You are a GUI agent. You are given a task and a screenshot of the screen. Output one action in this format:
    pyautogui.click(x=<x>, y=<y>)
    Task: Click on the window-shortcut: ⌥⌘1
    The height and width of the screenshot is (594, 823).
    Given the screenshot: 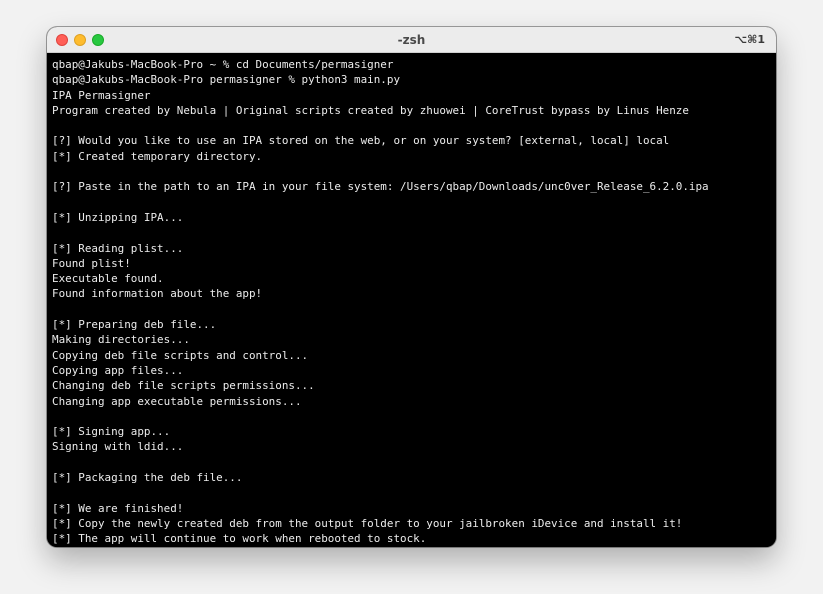 What is the action you would take?
    pyautogui.click(x=749, y=39)
    